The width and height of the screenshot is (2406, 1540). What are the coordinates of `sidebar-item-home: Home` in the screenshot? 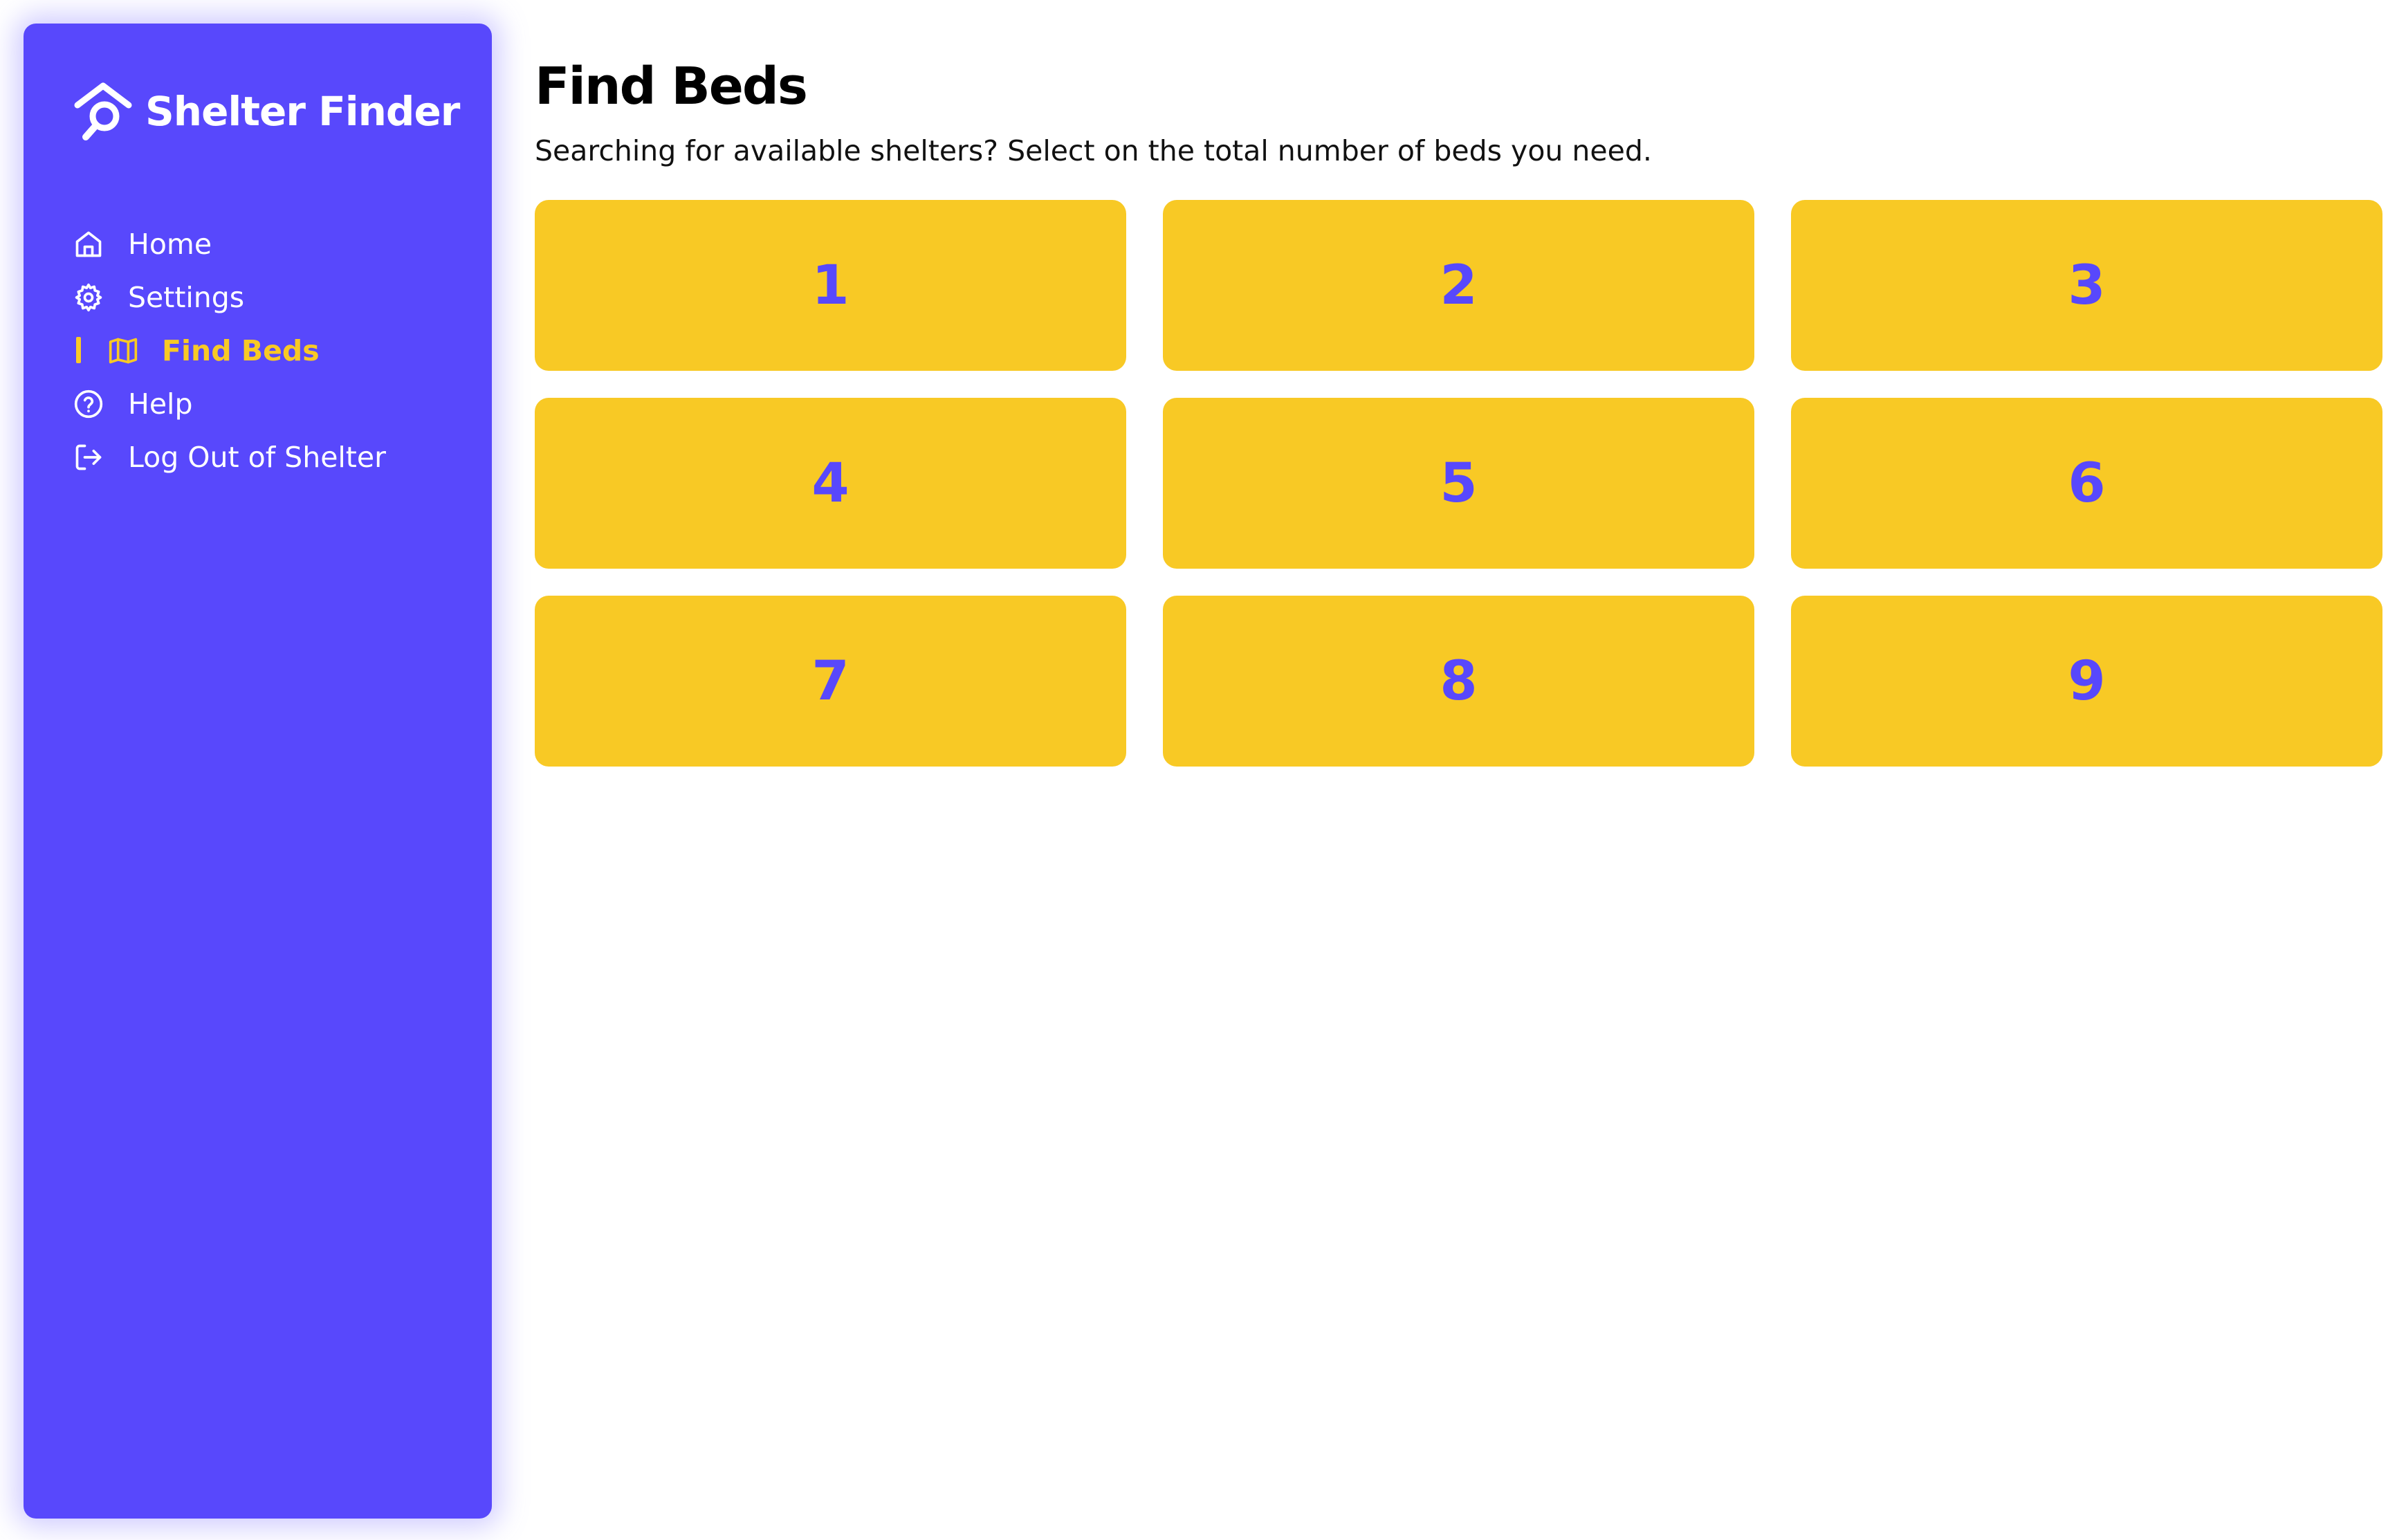 It's located at (262, 244).